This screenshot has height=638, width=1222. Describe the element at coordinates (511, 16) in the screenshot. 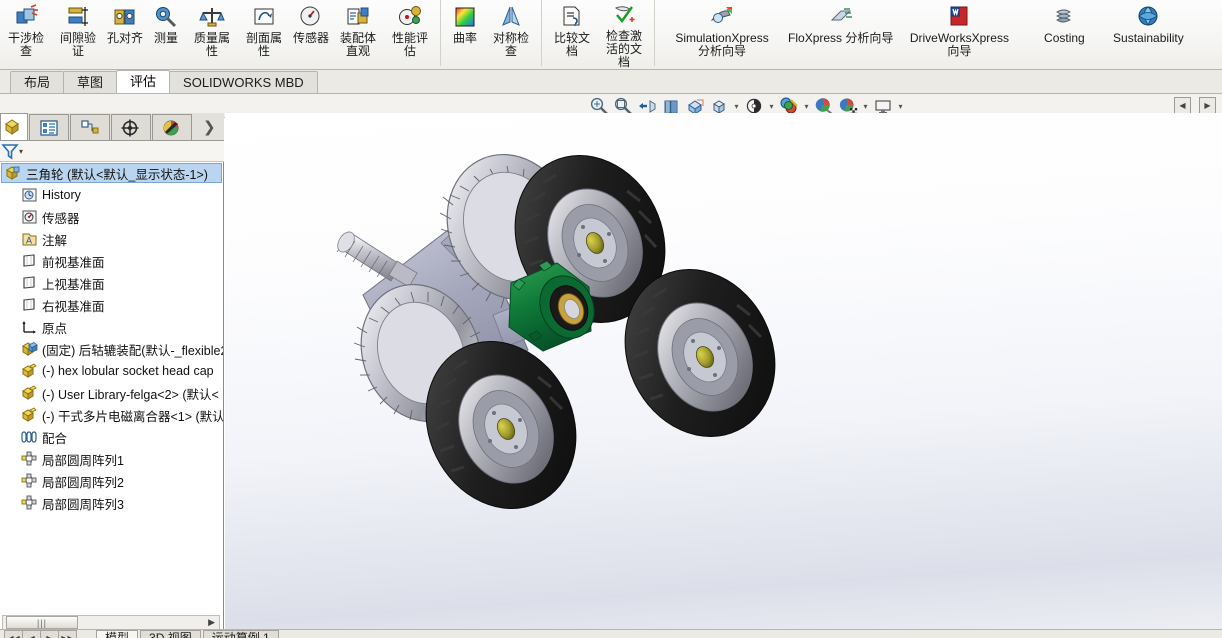

I see `symmetry-check-icon` at that location.